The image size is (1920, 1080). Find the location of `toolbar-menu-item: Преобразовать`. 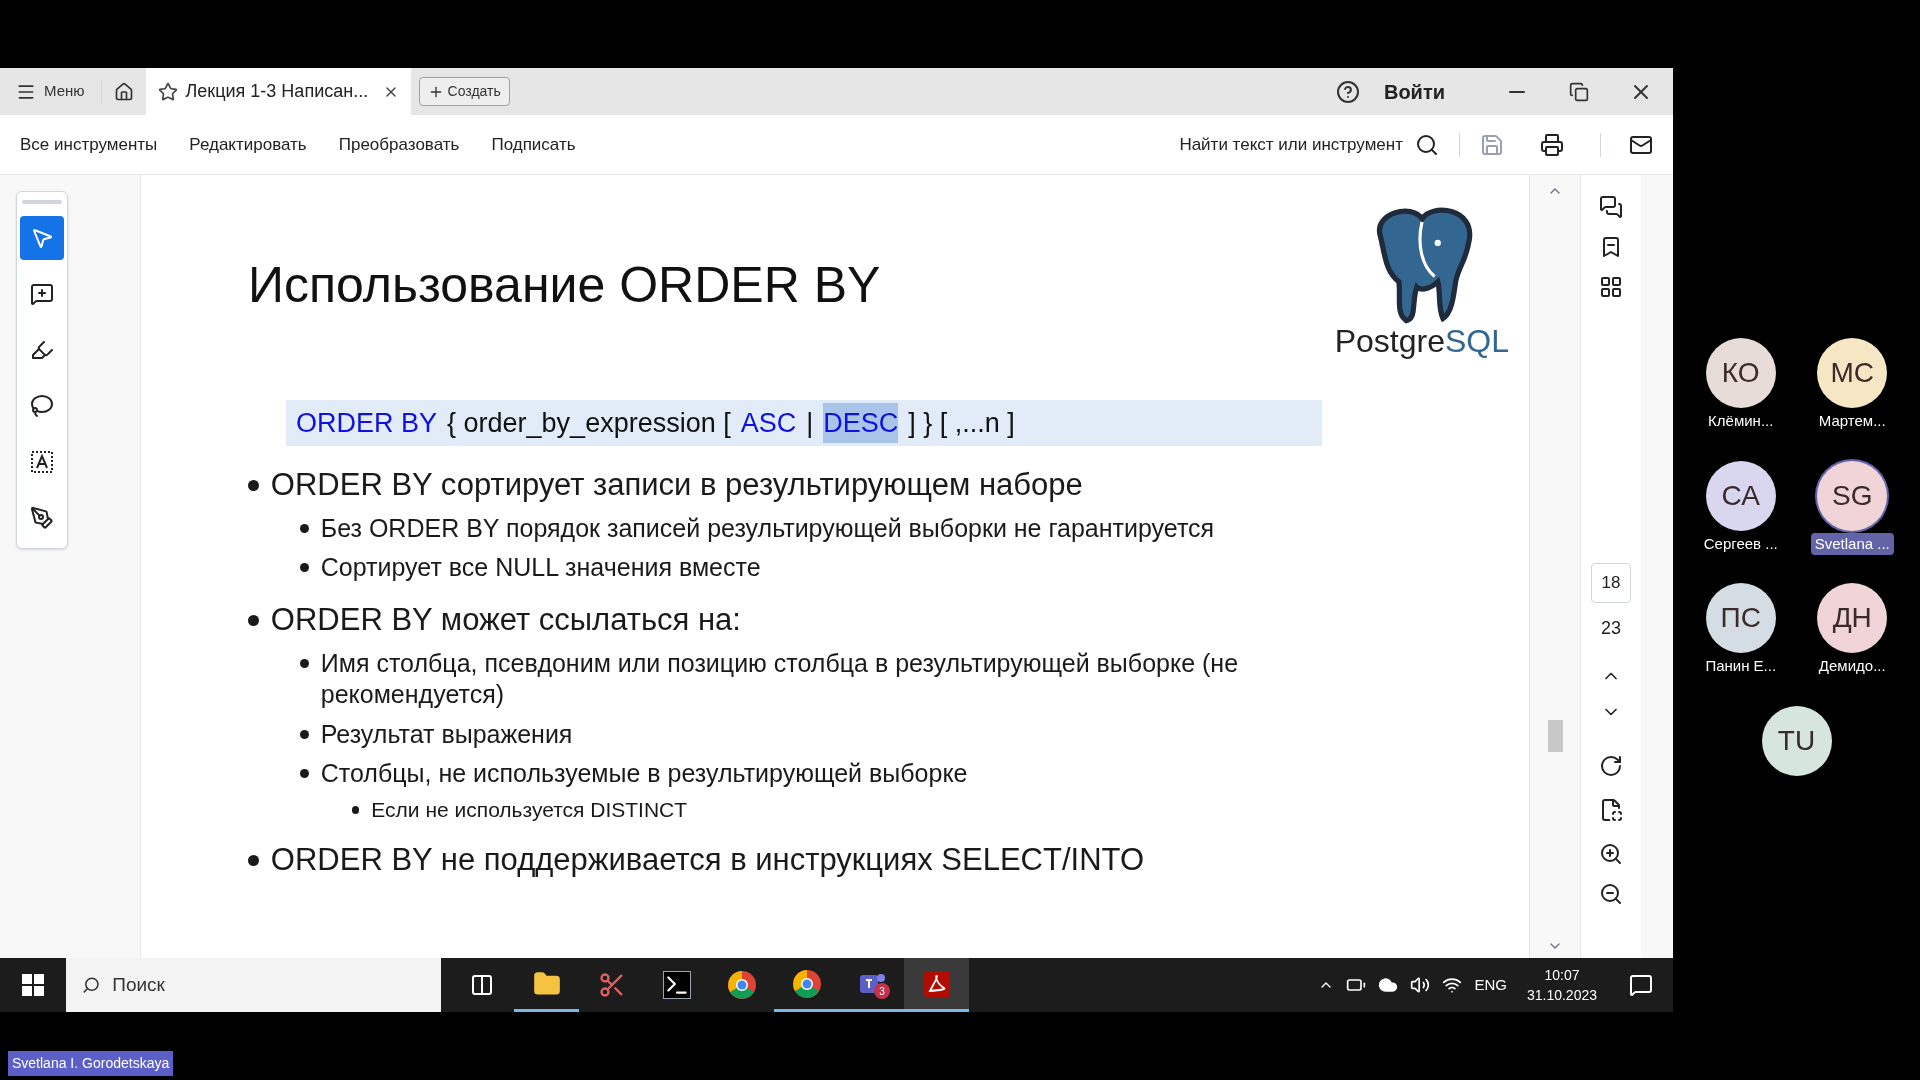

toolbar-menu-item: Преобразовать is located at coordinates (399, 144).